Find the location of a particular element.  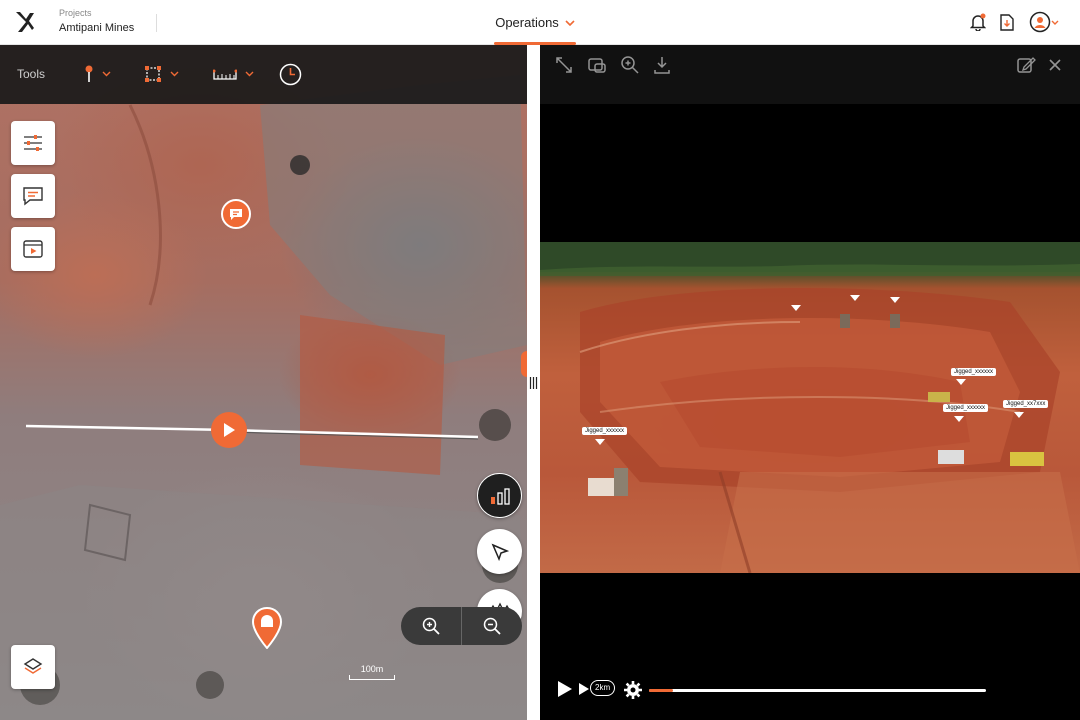

comment-marker is located at coordinates (236, 214).